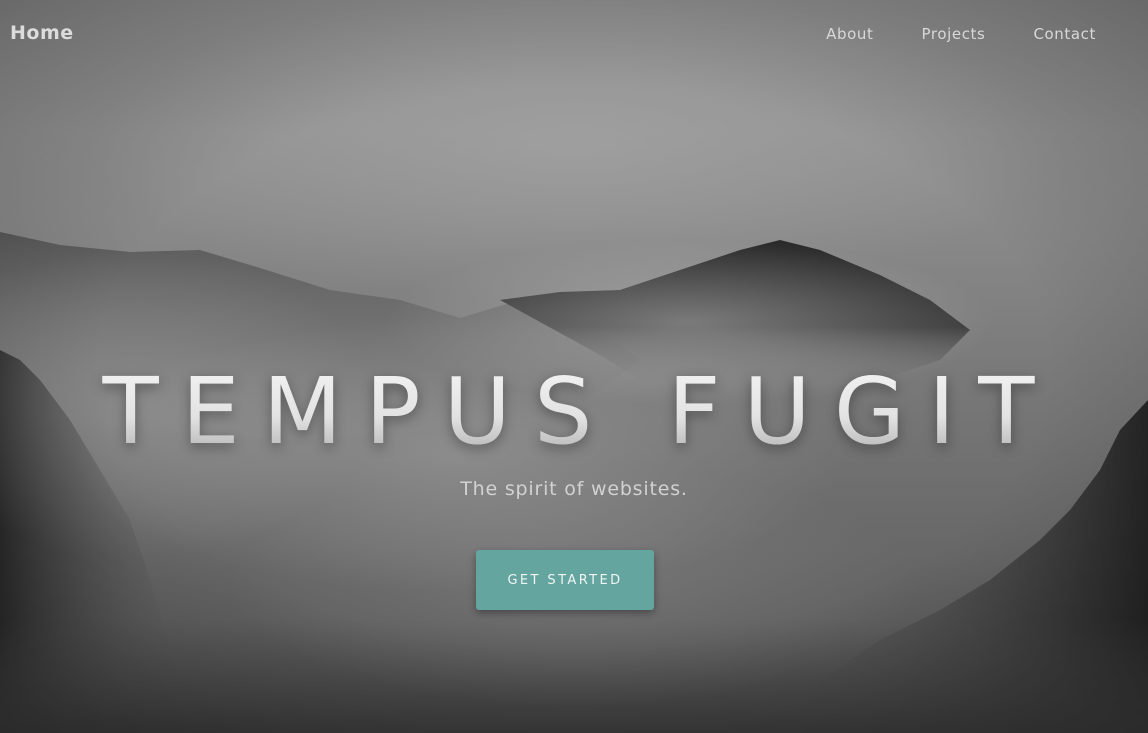  What do you see at coordinates (574, 35) in the screenshot?
I see `top-navigation: Home About Projects Contact` at bounding box center [574, 35].